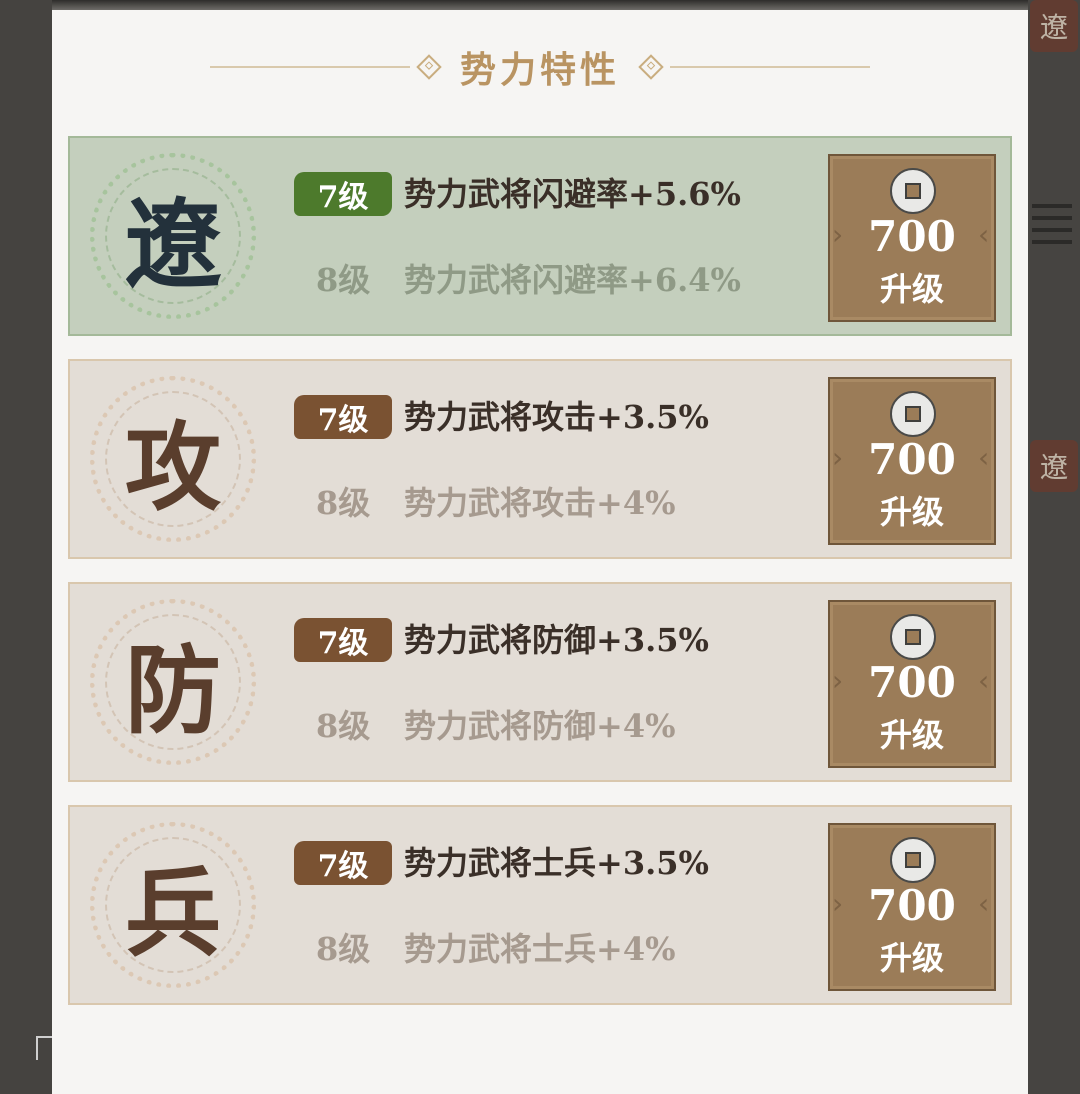  I want to click on current-effect-text: 势力武将士兵+3.5%, so click(556, 863).